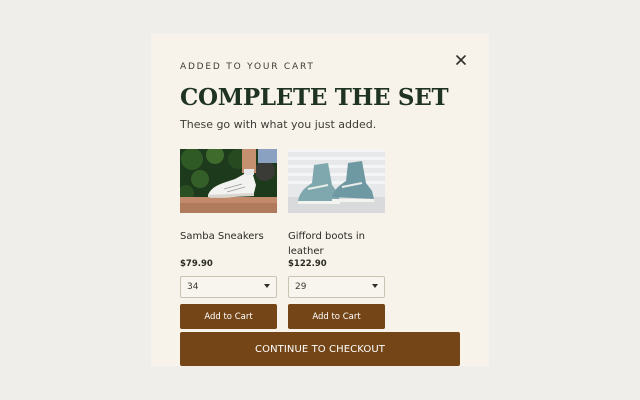 This screenshot has height=400, width=640. I want to click on modal-title: COMPLETE THE SET, so click(314, 97).